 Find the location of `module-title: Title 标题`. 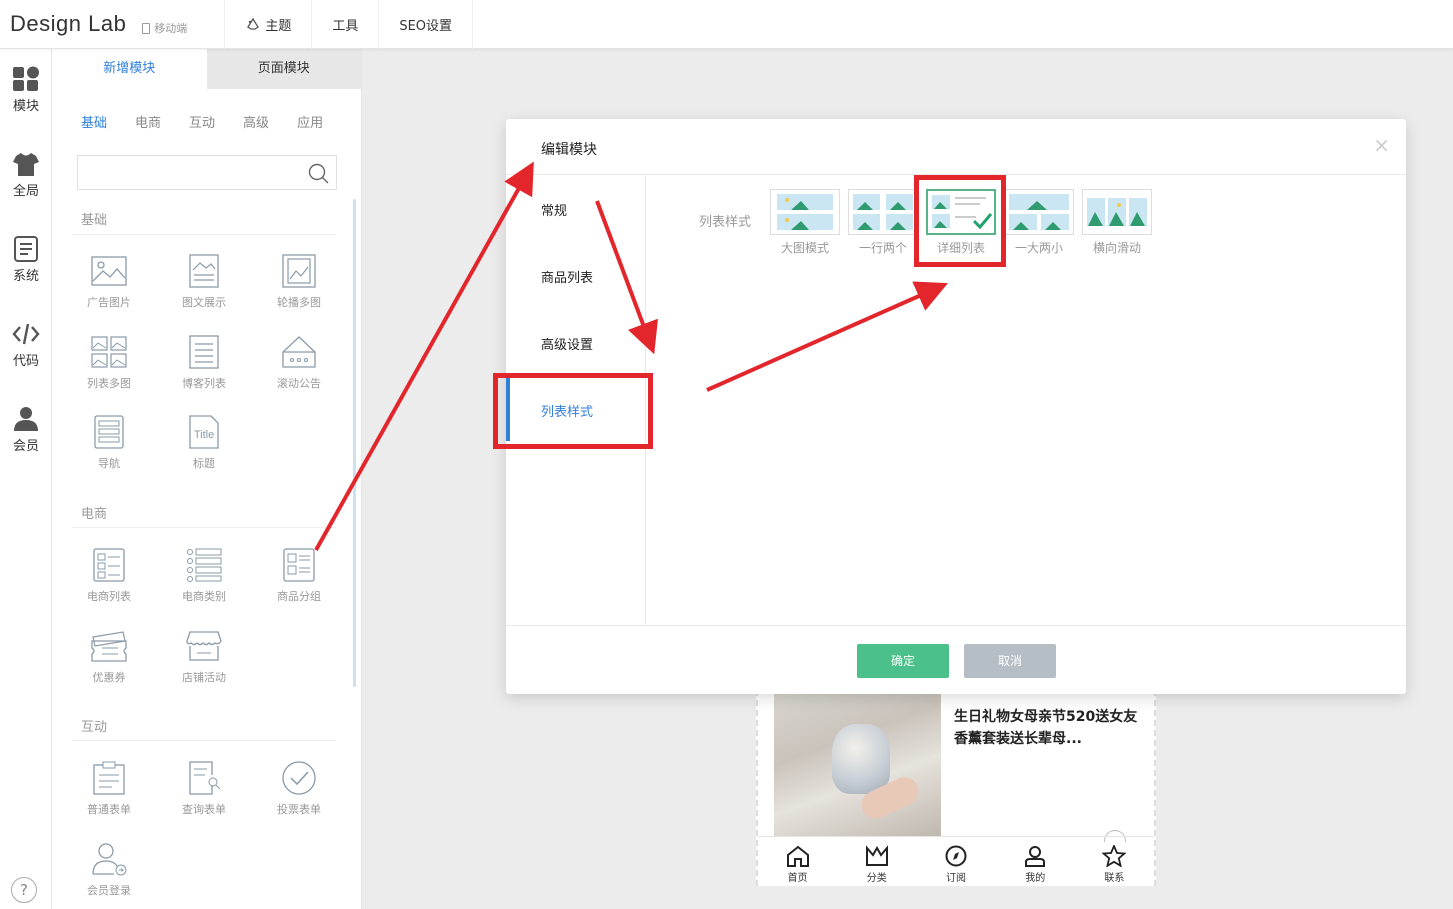

module-title: Title 标题 is located at coordinates (204, 443).